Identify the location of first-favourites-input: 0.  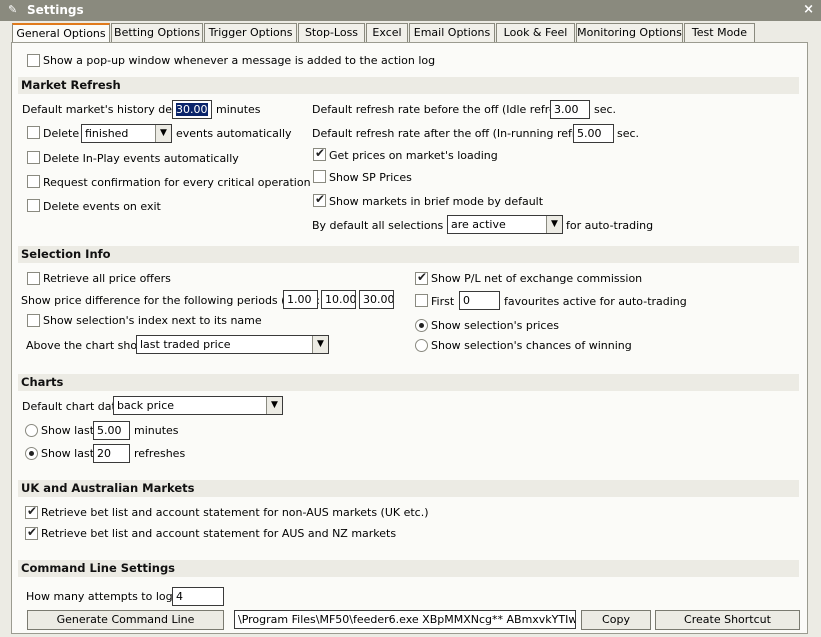
(479, 300).